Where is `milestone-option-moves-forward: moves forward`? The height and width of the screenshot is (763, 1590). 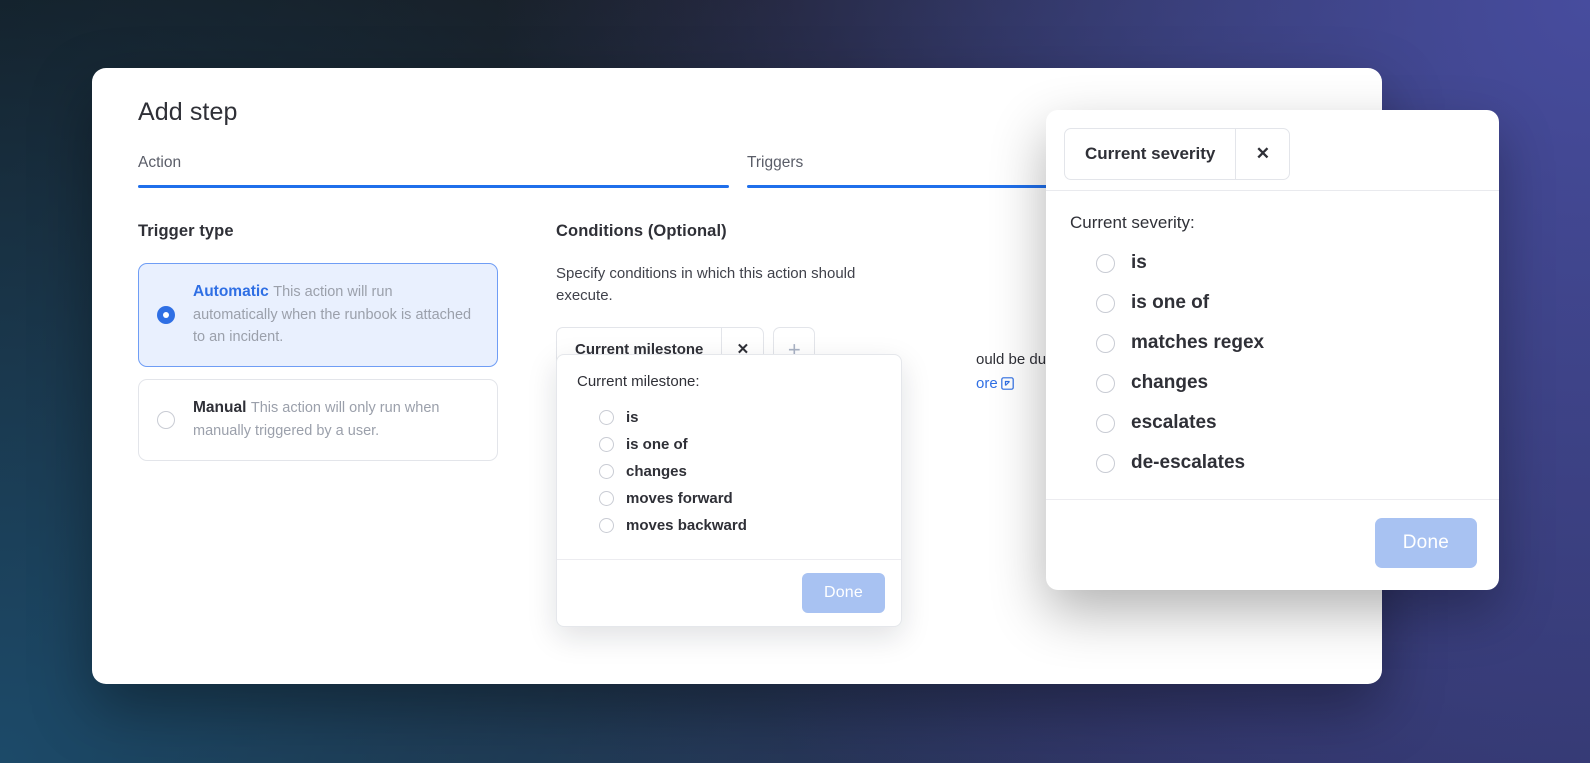 milestone-option-moves-forward: moves forward is located at coordinates (729, 498).